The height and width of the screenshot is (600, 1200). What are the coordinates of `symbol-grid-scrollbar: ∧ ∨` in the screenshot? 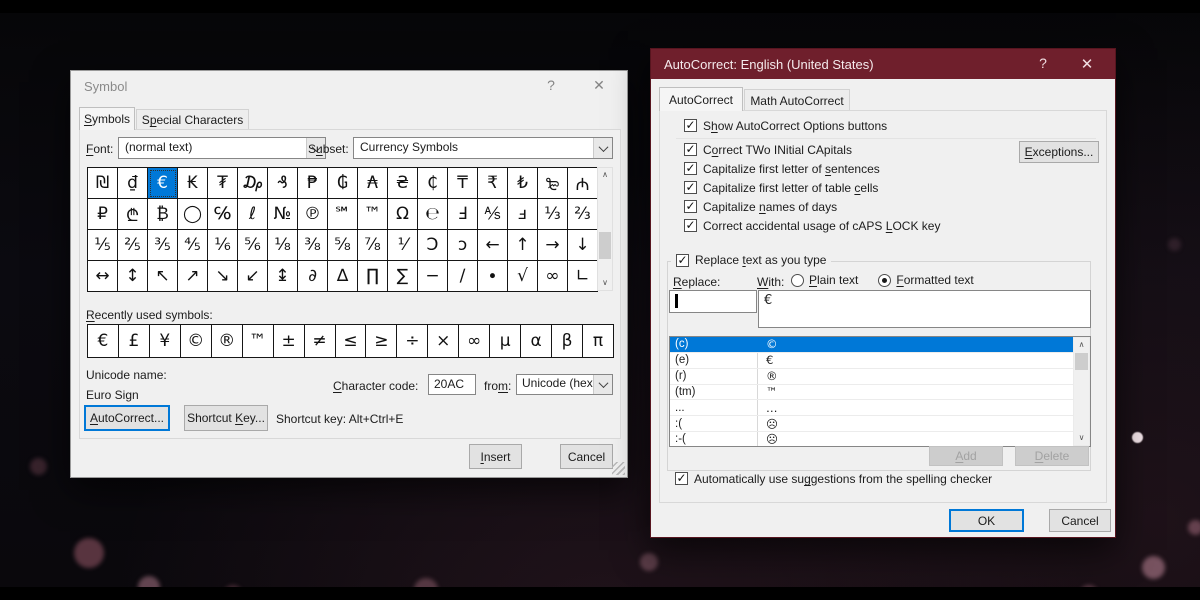 It's located at (605, 229).